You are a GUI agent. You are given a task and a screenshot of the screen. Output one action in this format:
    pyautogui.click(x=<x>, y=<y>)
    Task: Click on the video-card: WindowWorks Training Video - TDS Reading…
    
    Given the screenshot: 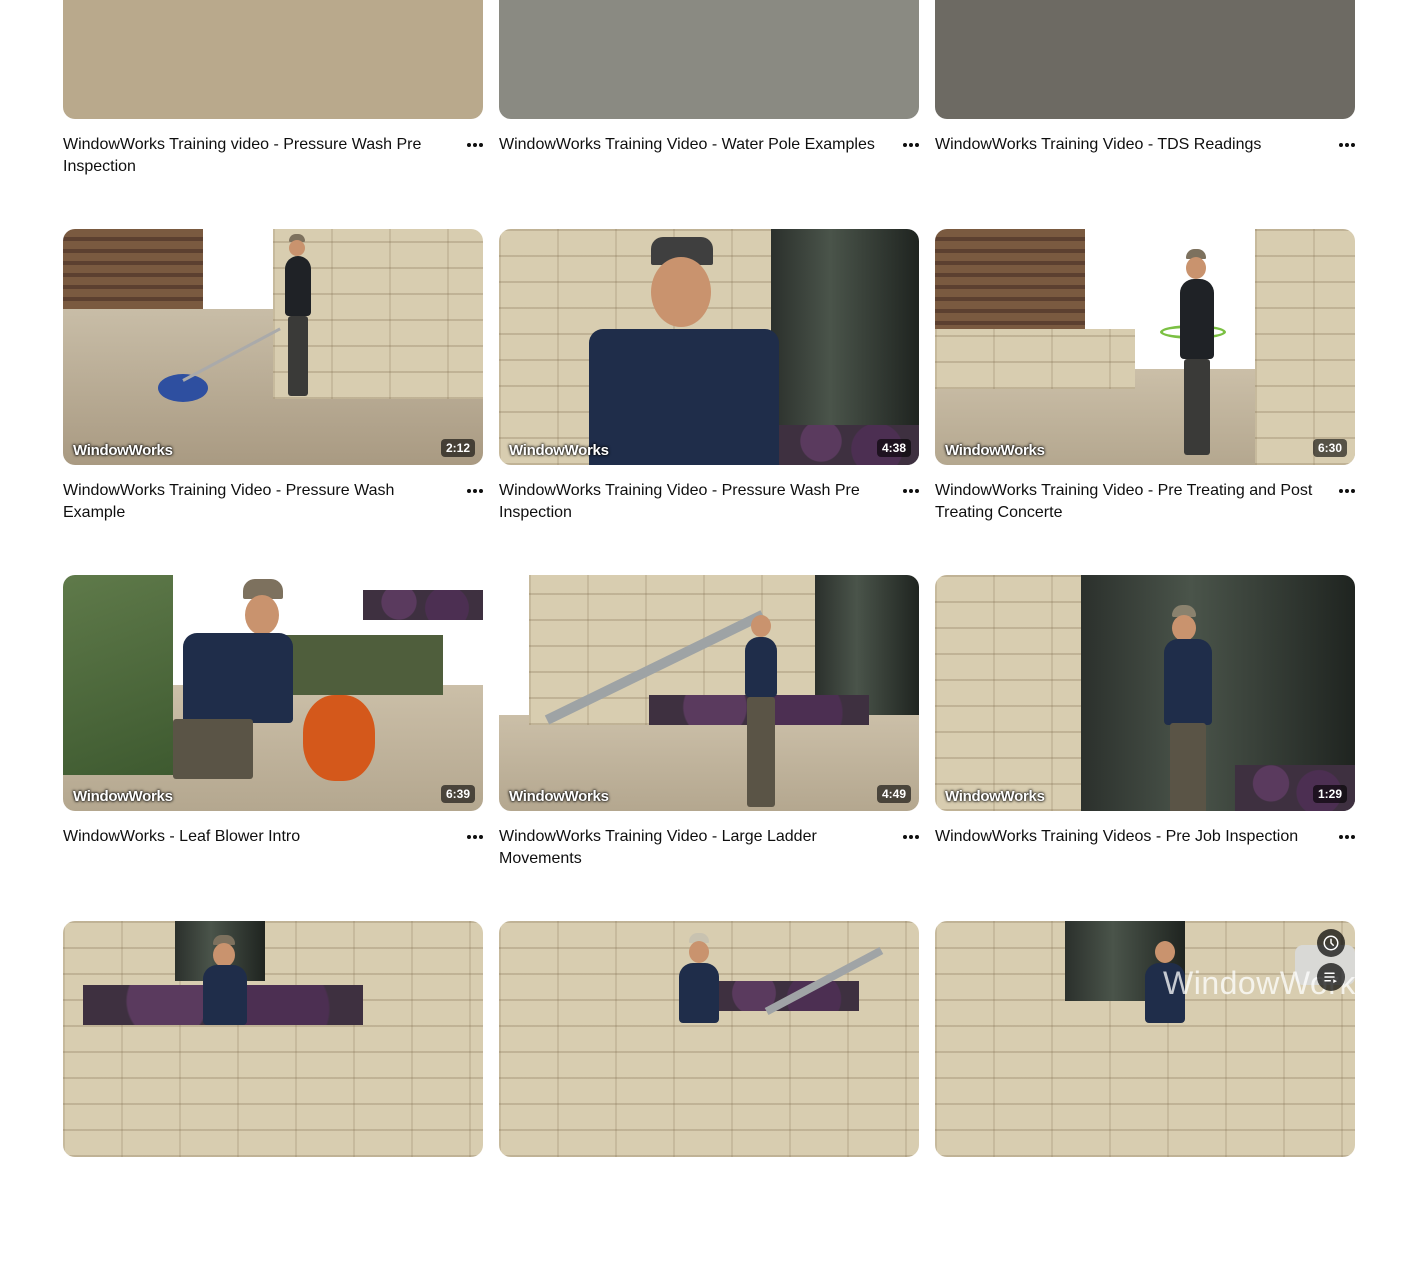 What is the action you would take?
    pyautogui.click(x=1145, y=114)
    